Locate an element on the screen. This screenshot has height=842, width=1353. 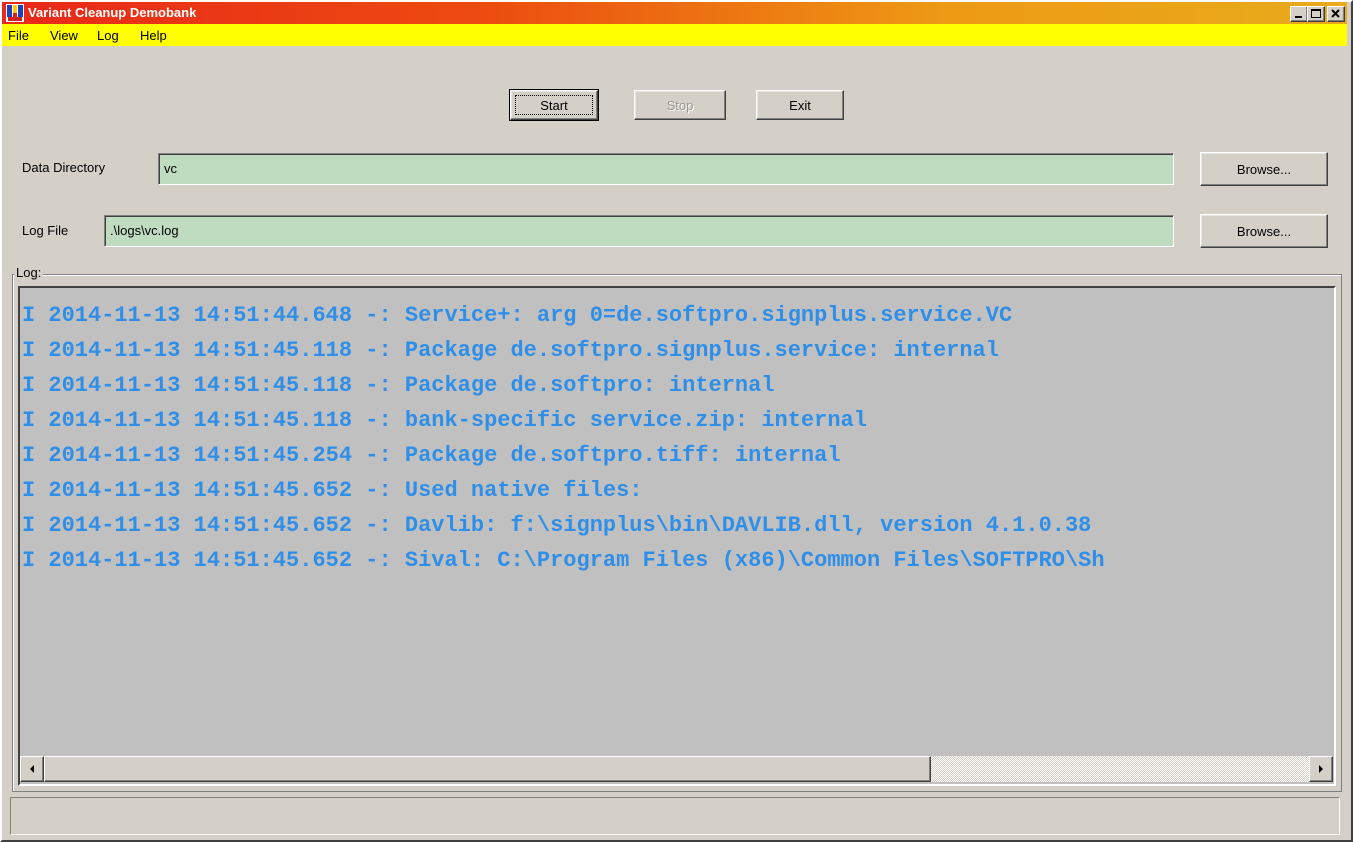
scrollbar-thumb is located at coordinates (487, 769).